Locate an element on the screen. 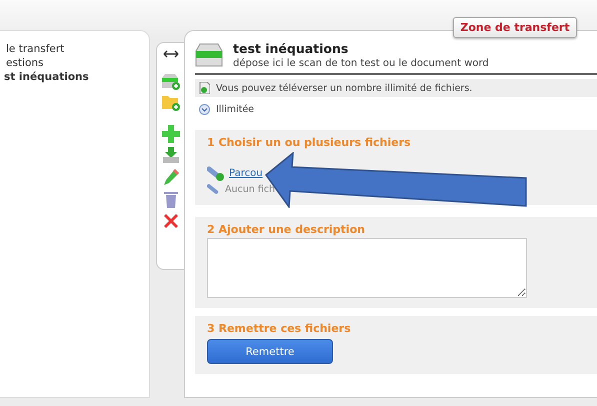  info-text: Vous pouvez téléverser un nombre illimité de fichiers. is located at coordinates (344, 88).